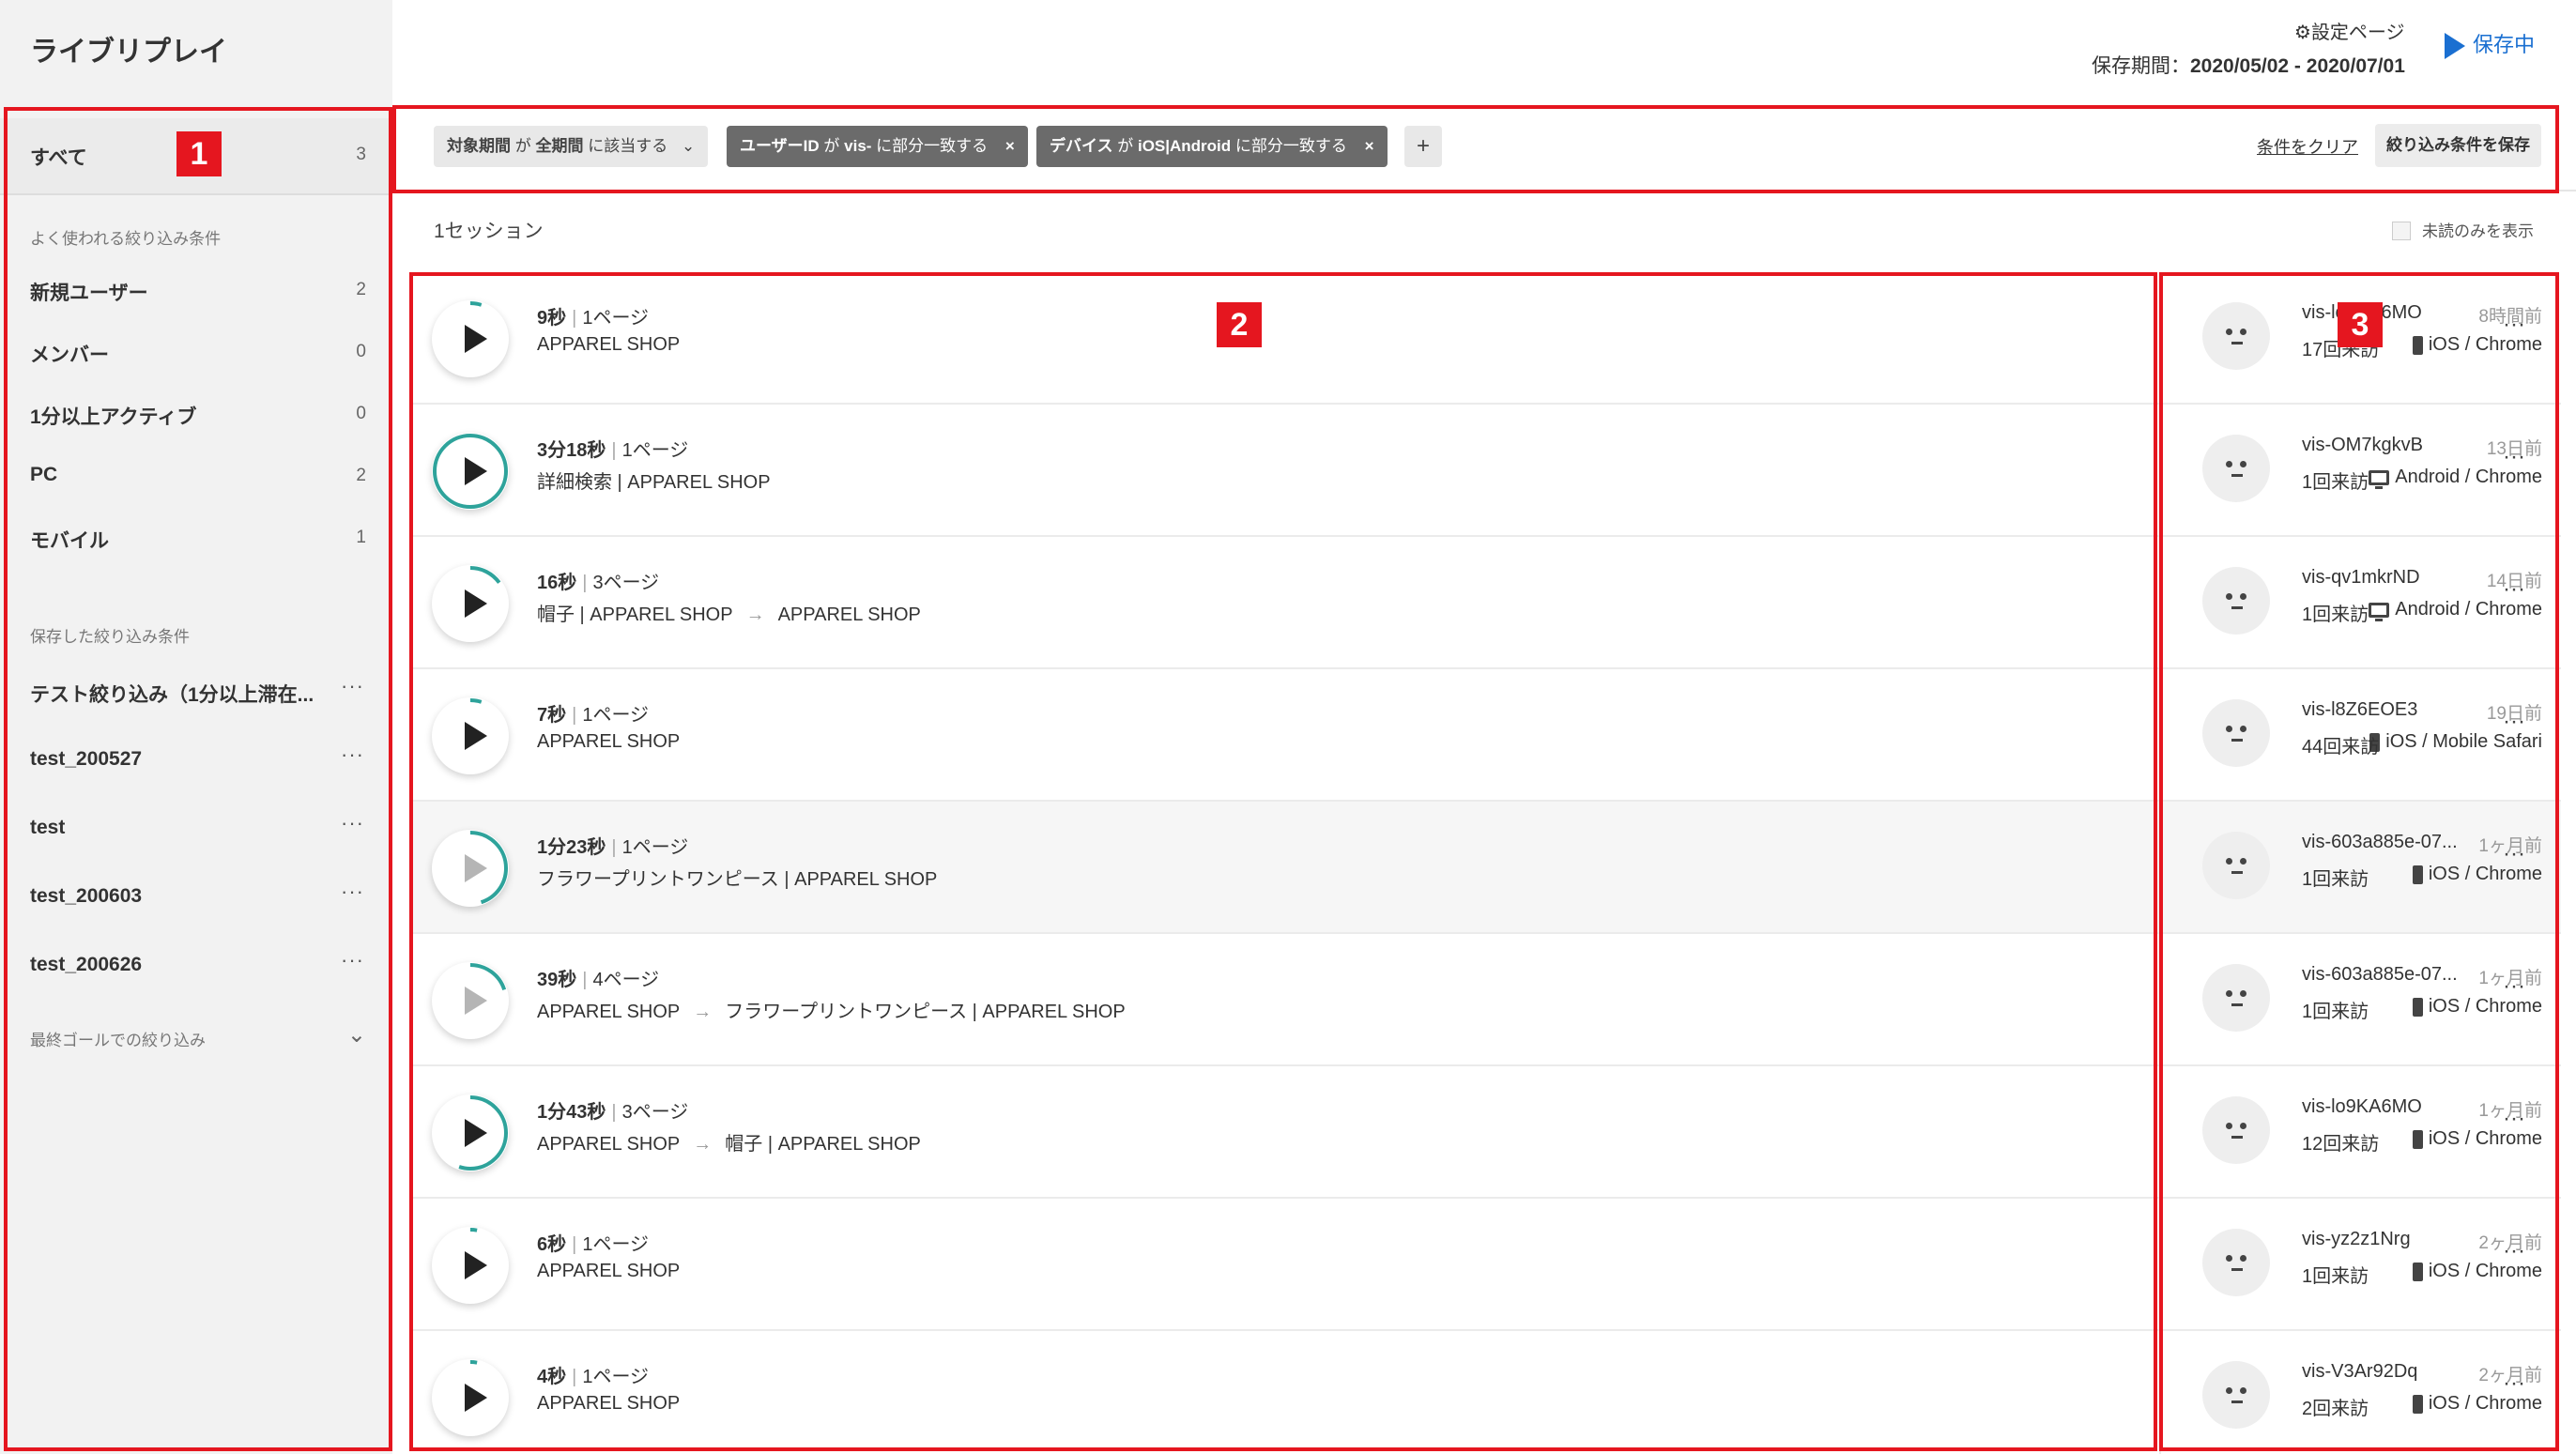  What do you see at coordinates (2360, 324) in the screenshot?
I see `annotation-badge: 3` at bounding box center [2360, 324].